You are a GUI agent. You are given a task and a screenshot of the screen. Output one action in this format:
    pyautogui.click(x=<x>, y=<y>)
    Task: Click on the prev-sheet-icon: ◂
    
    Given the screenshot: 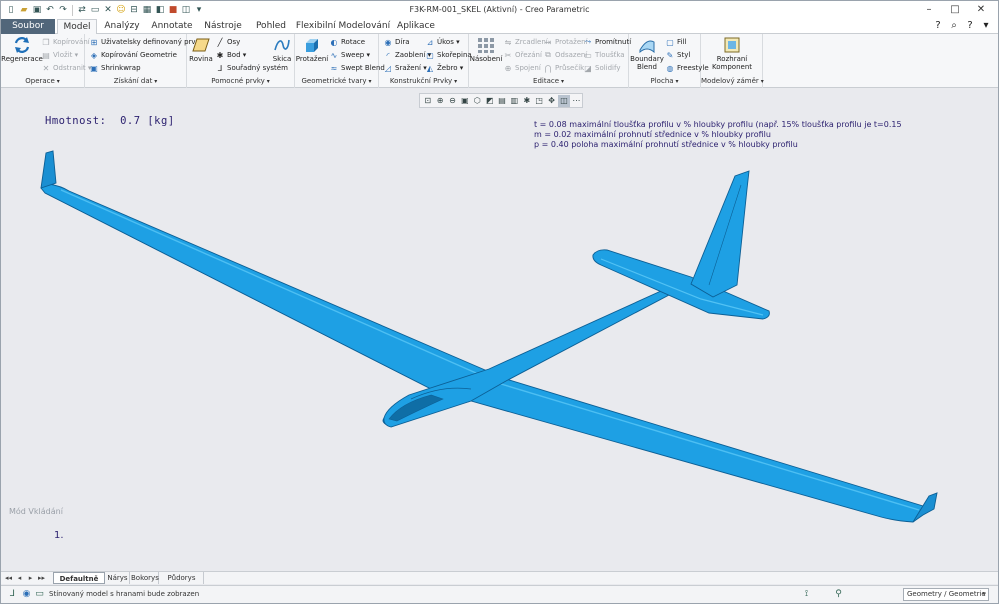 What is the action you would take?
    pyautogui.click(x=19, y=578)
    